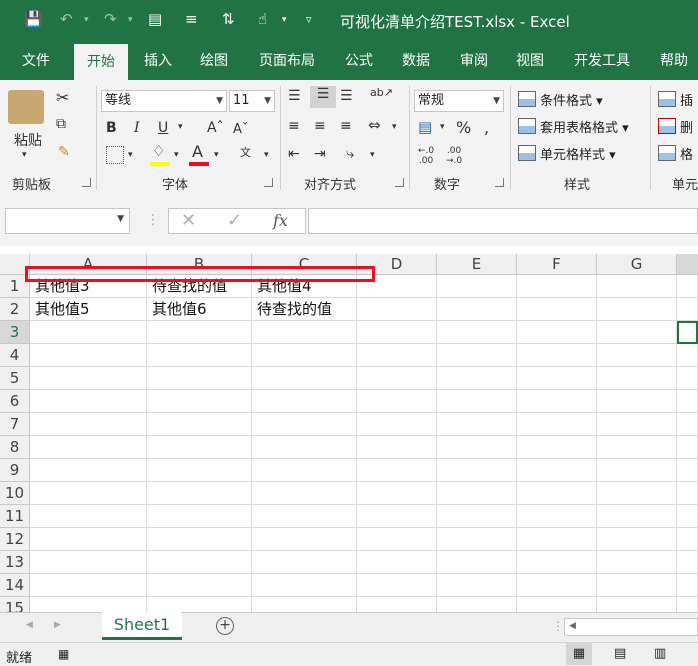 This screenshot has height=666, width=698. Describe the element at coordinates (602, 61) in the screenshot. I see `tab-developer: 开发工具` at that location.